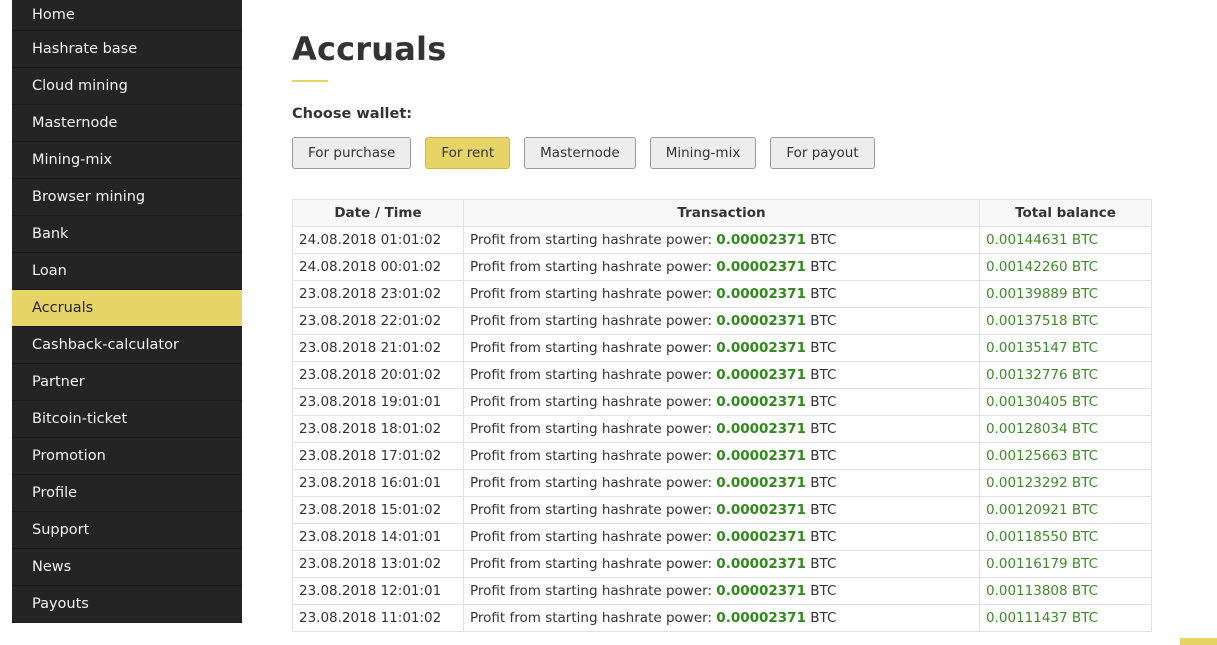 The width and height of the screenshot is (1217, 645). What do you see at coordinates (580, 153) in the screenshot?
I see `wallet-button-masternode: Masternode` at bounding box center [580, 153].